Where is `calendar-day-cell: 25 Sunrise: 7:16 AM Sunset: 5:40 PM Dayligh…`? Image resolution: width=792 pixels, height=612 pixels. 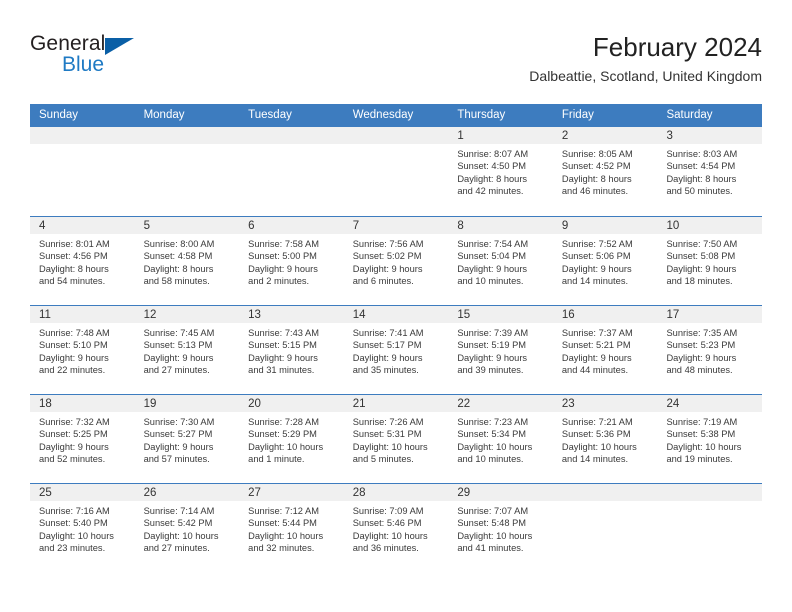 calendar-day-cell: 25 Sunrise: 7:16 AM Sunset: 5:40 PM Dayligh… is located at coordinates (82, 528).